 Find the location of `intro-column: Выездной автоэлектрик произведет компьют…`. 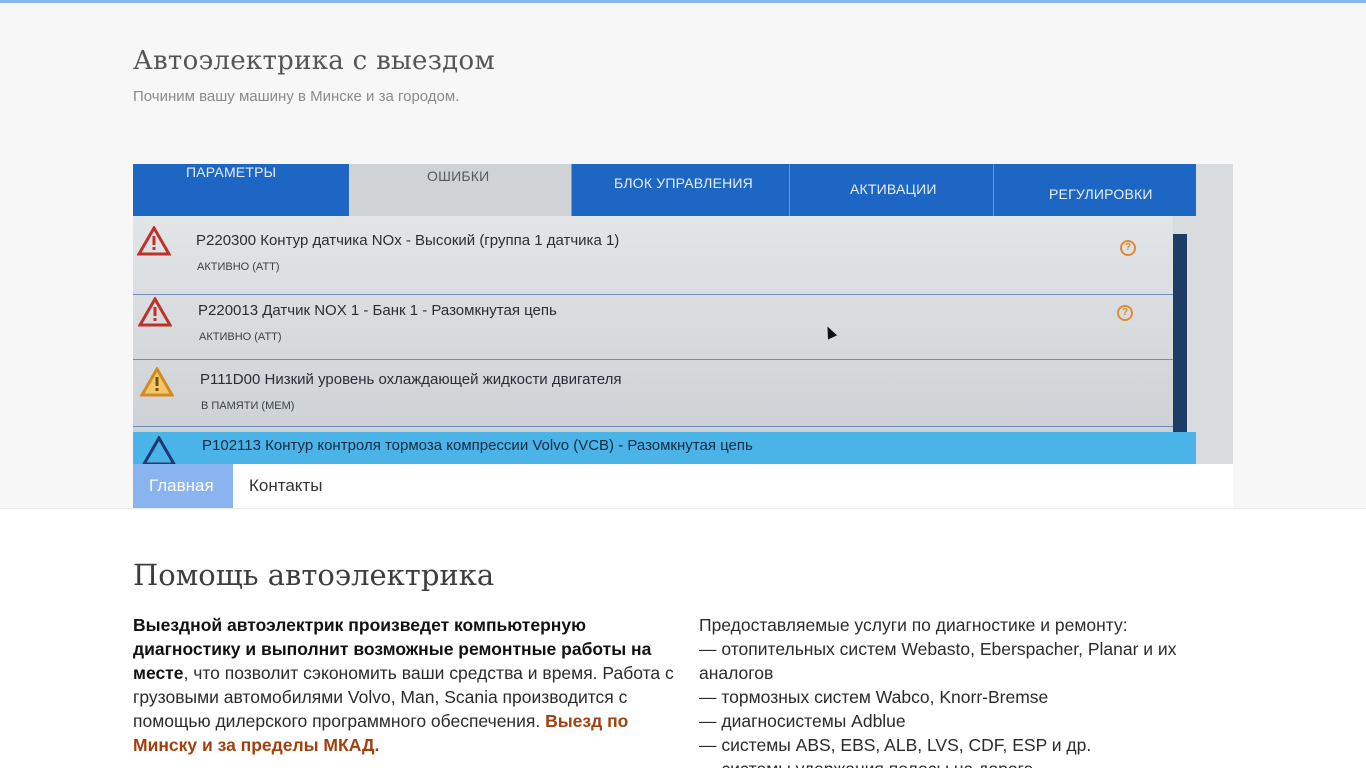

intro-column: Выездной автоэлектрик произведет компьют… is located at coordinates (405, 685).